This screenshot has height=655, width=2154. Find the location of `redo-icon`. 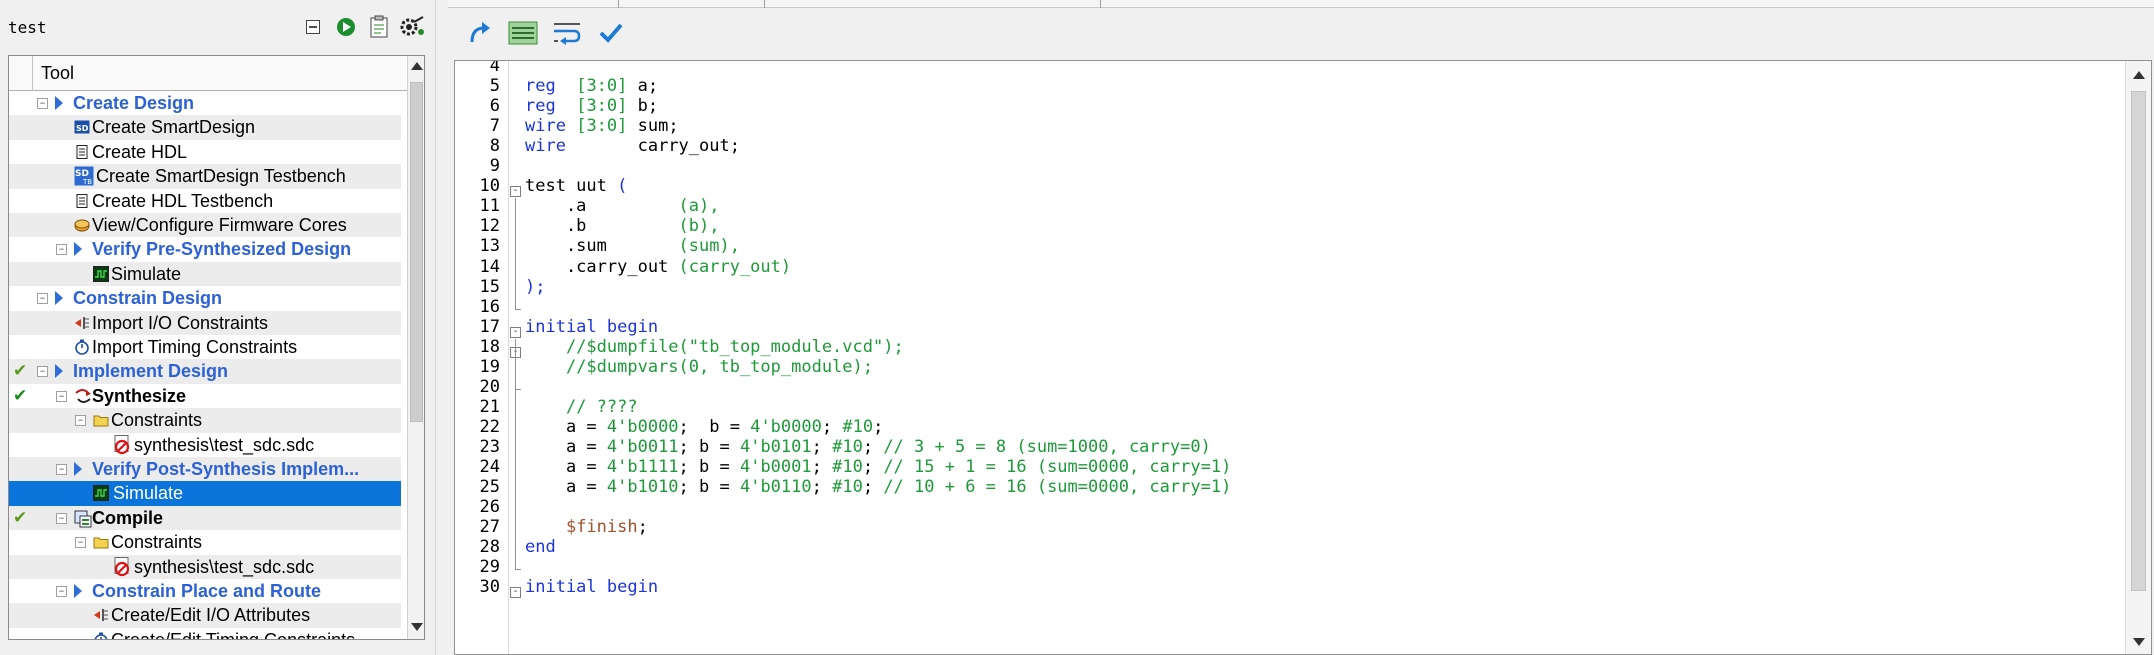

redo-icon is located at coordinates (479, 33).